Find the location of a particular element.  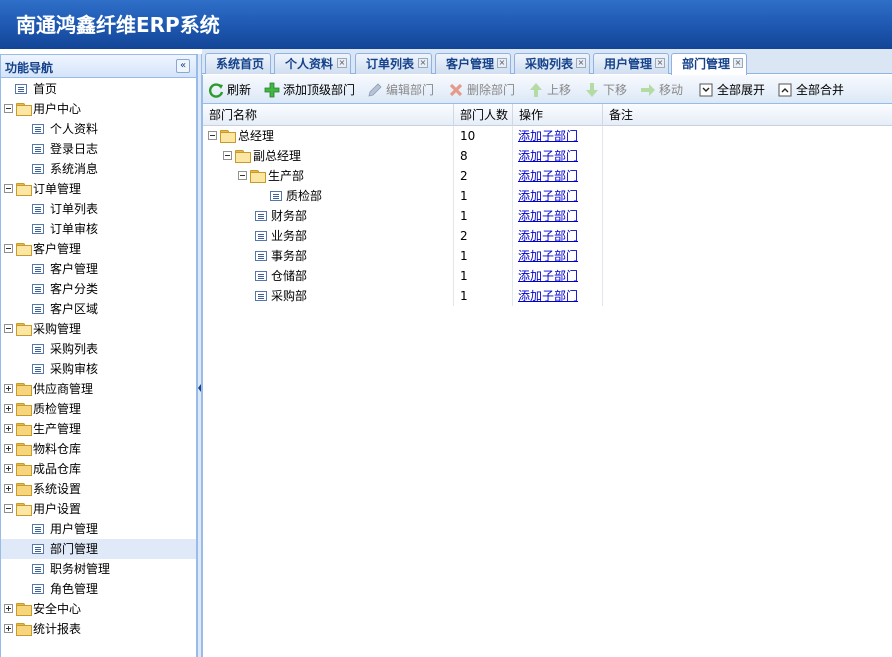

nav-item: 订单审核 is located at coordinates (98, 229).